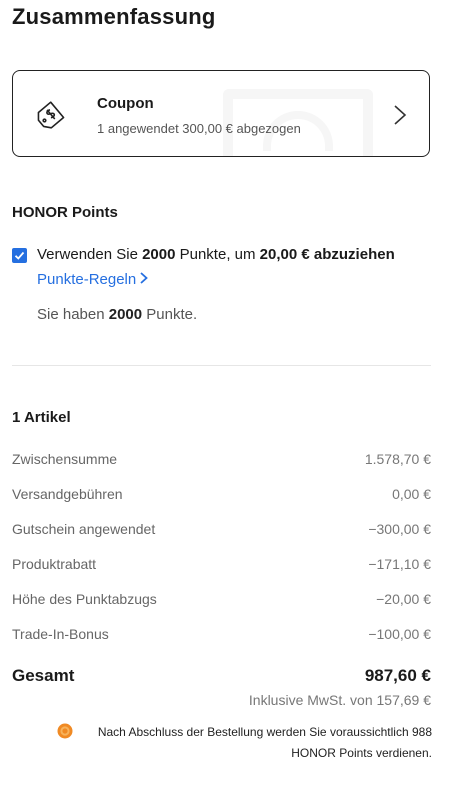 The image size is (454, 795). Describe the element at coordinates (221, 634) in the screenshot. I see `summary-row-trade-in: Trade-In-Bonus −100,00 €` at that location.